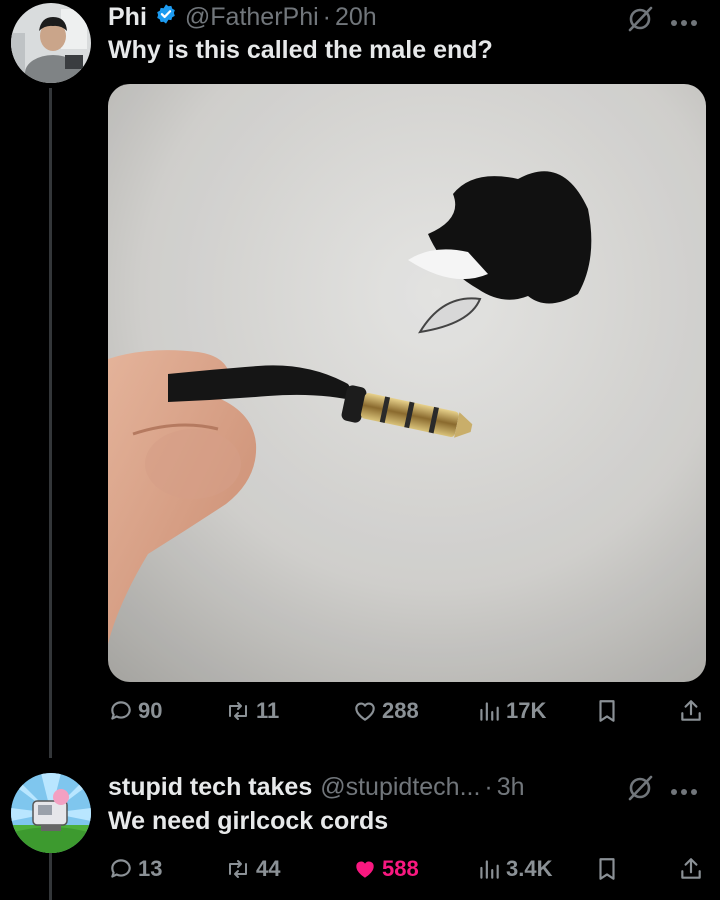 This screenshot has height=900, width=720. I want to click on like-count: 288, so click(400, 710).